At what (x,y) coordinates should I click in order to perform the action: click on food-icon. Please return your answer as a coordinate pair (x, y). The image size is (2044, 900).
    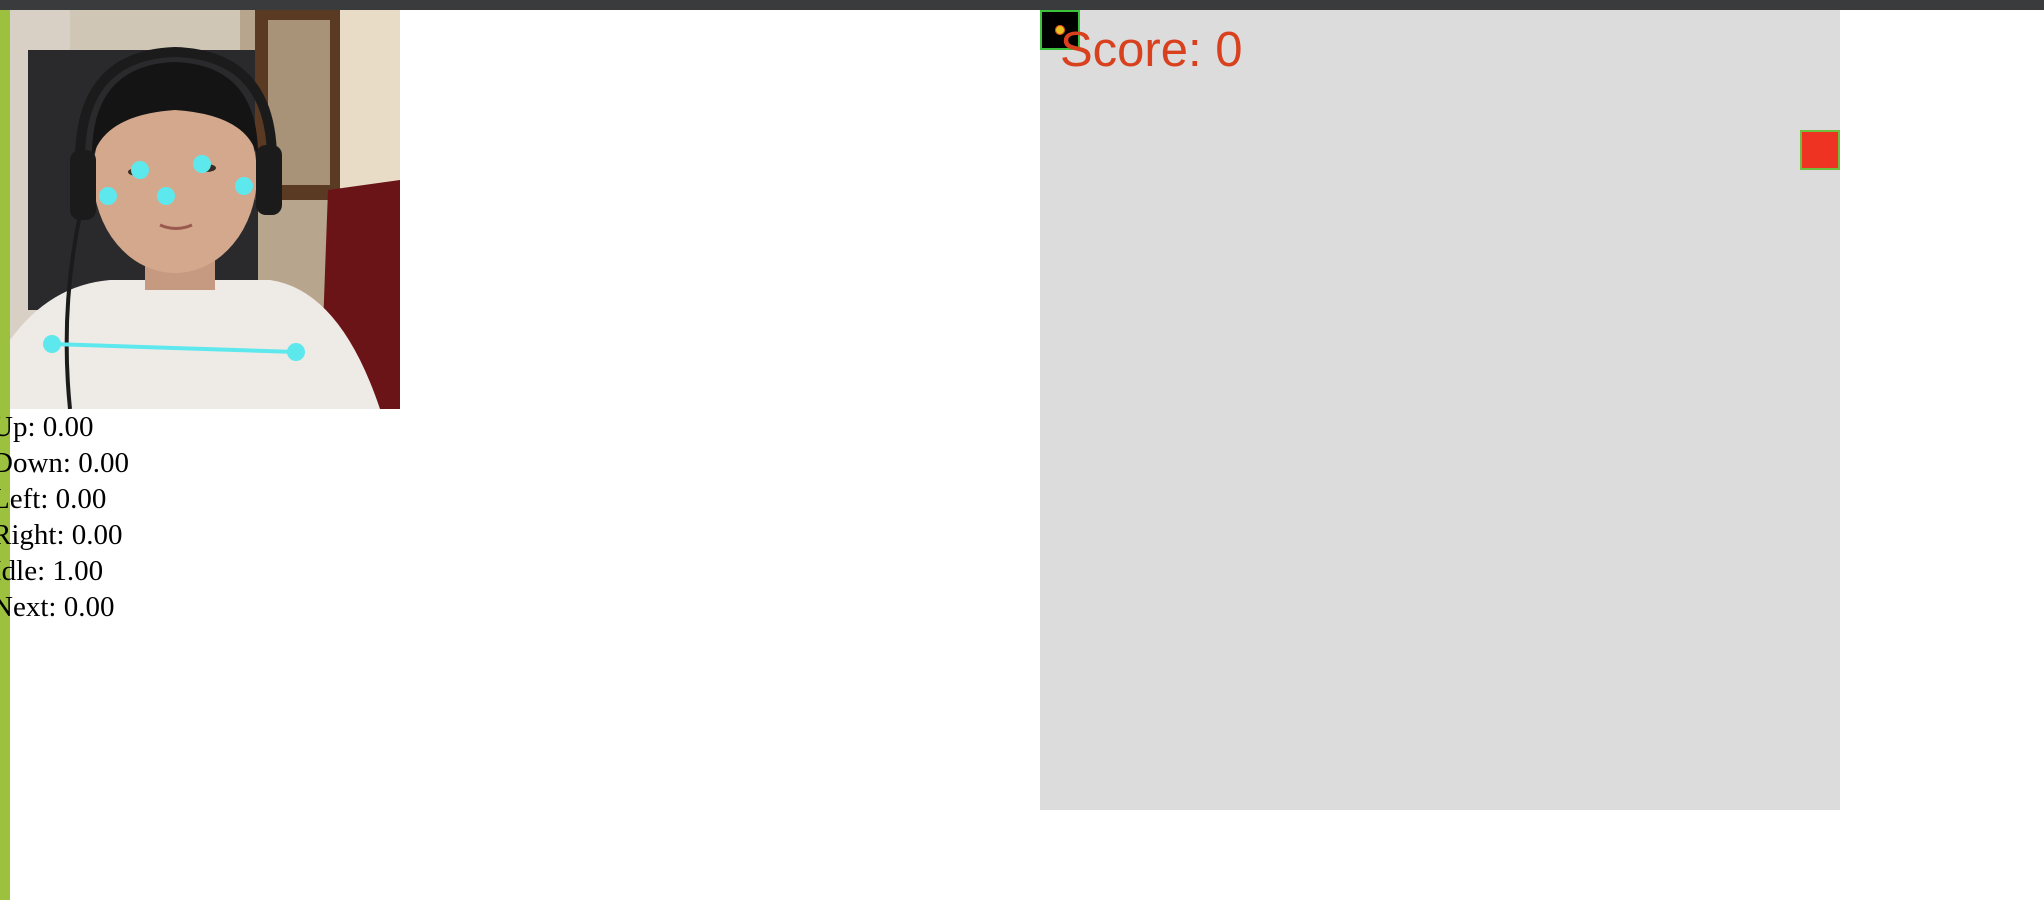
    Looking at the image, I should click on (1820, 150).